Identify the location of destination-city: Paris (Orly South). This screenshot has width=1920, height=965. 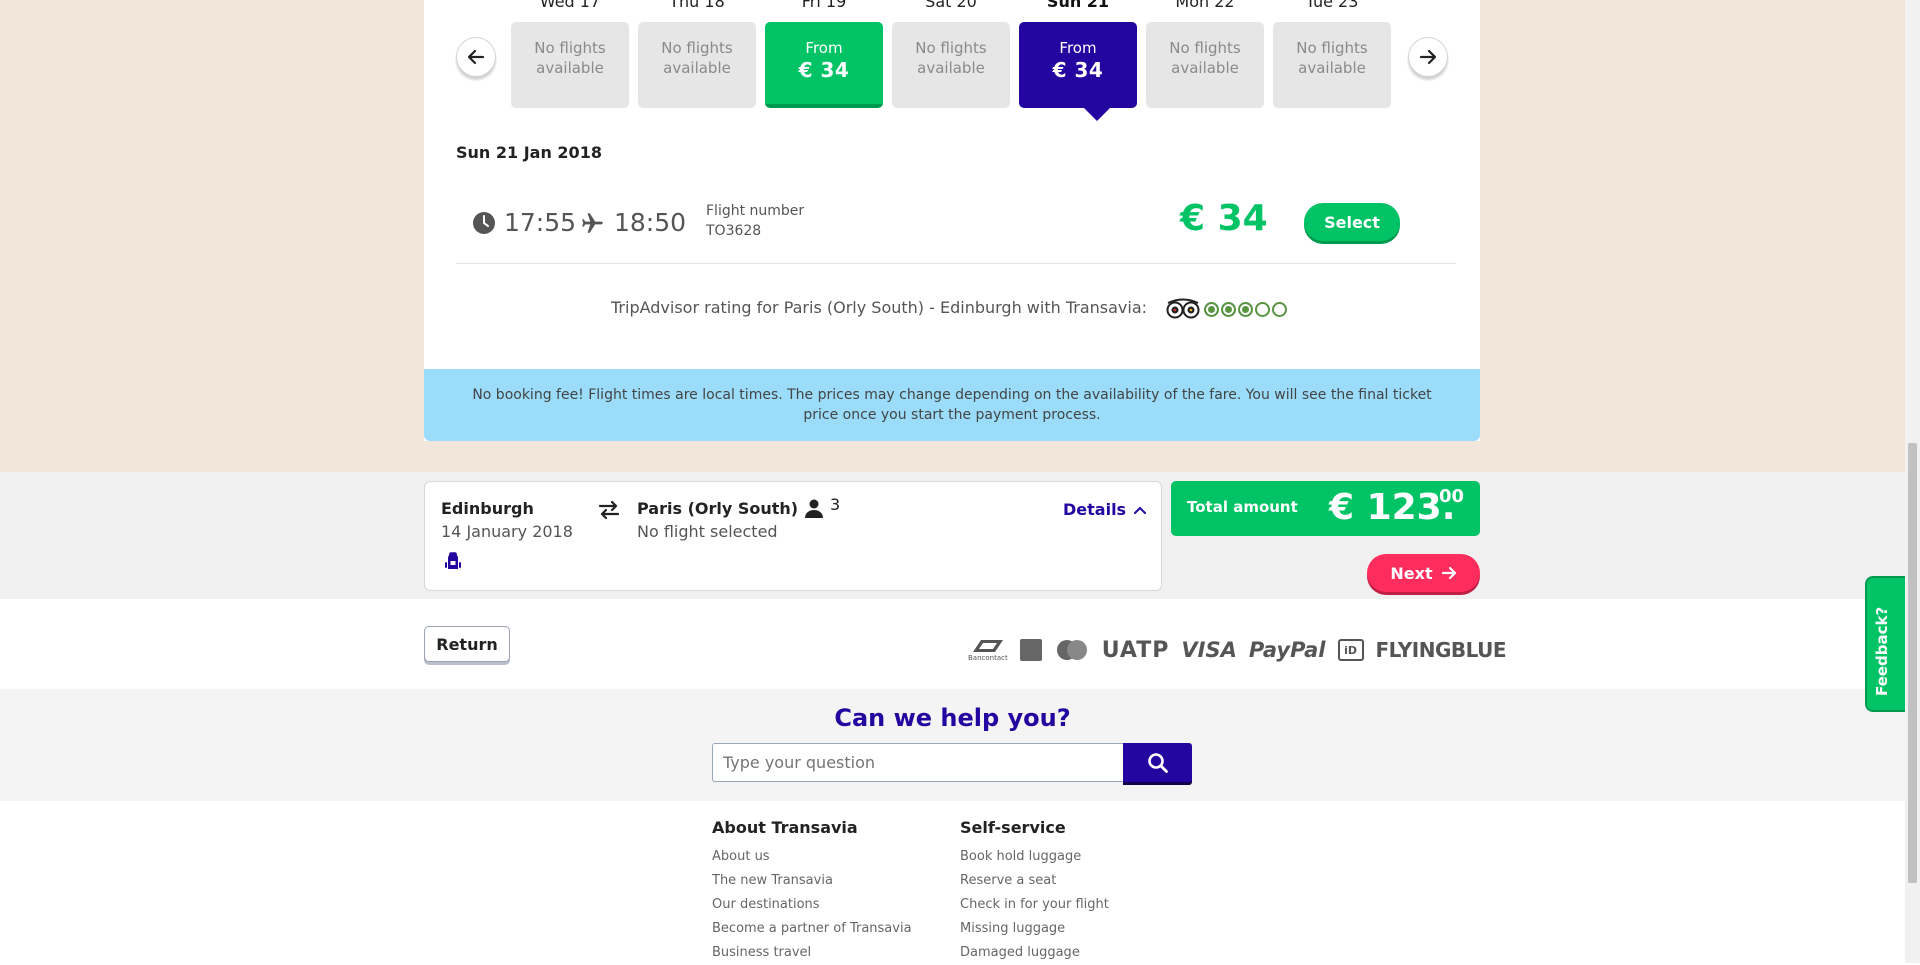
(718, 508).